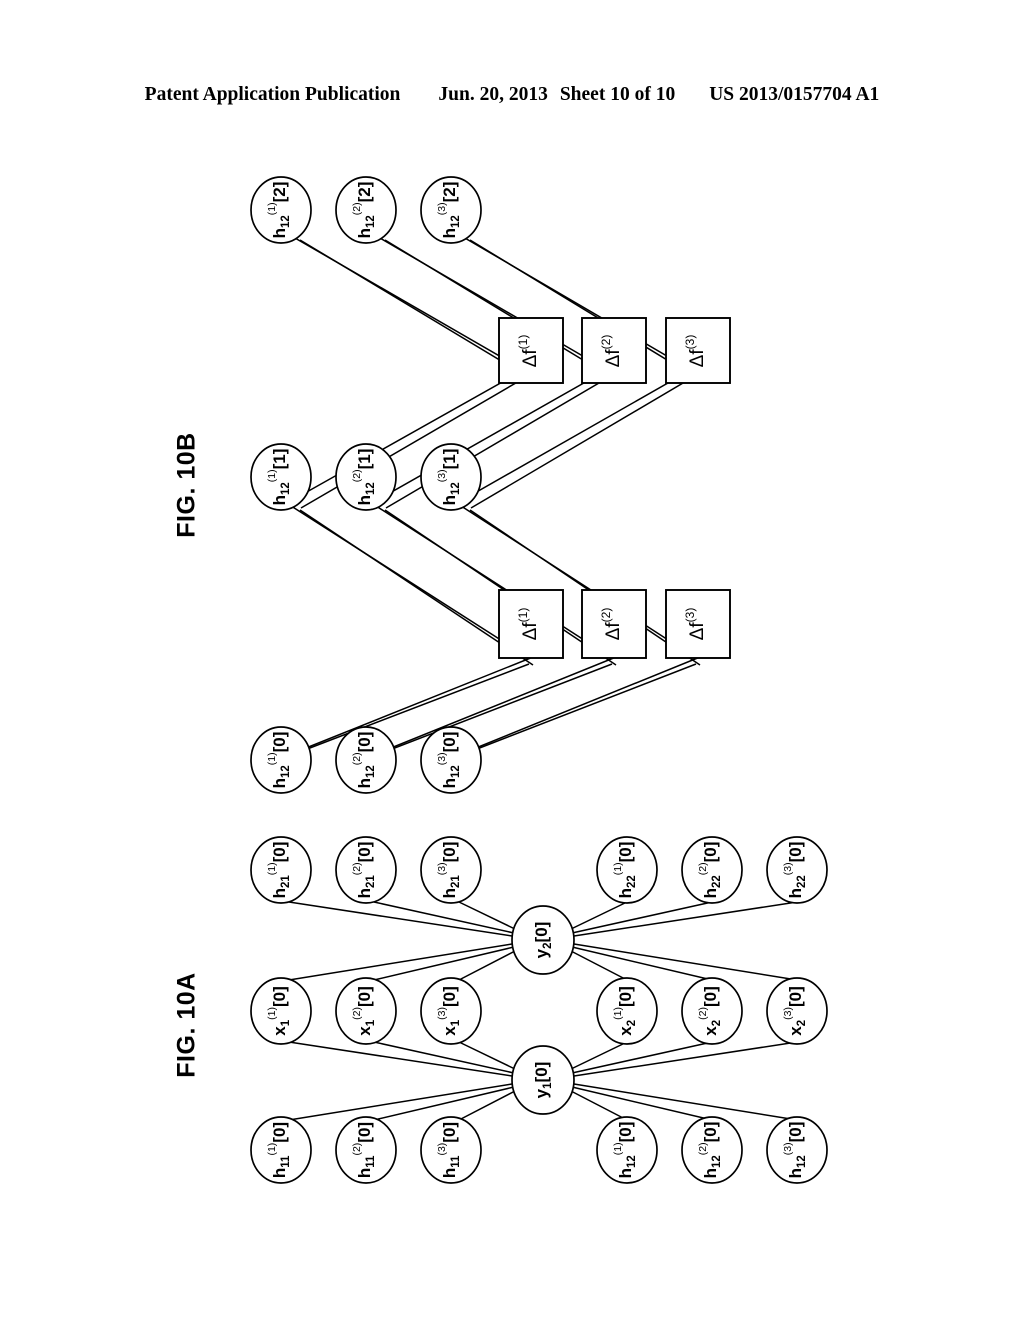 The image size is (1024, 1320). I want to click on header-date: Jun. 20, 2013, so click(493, 94).